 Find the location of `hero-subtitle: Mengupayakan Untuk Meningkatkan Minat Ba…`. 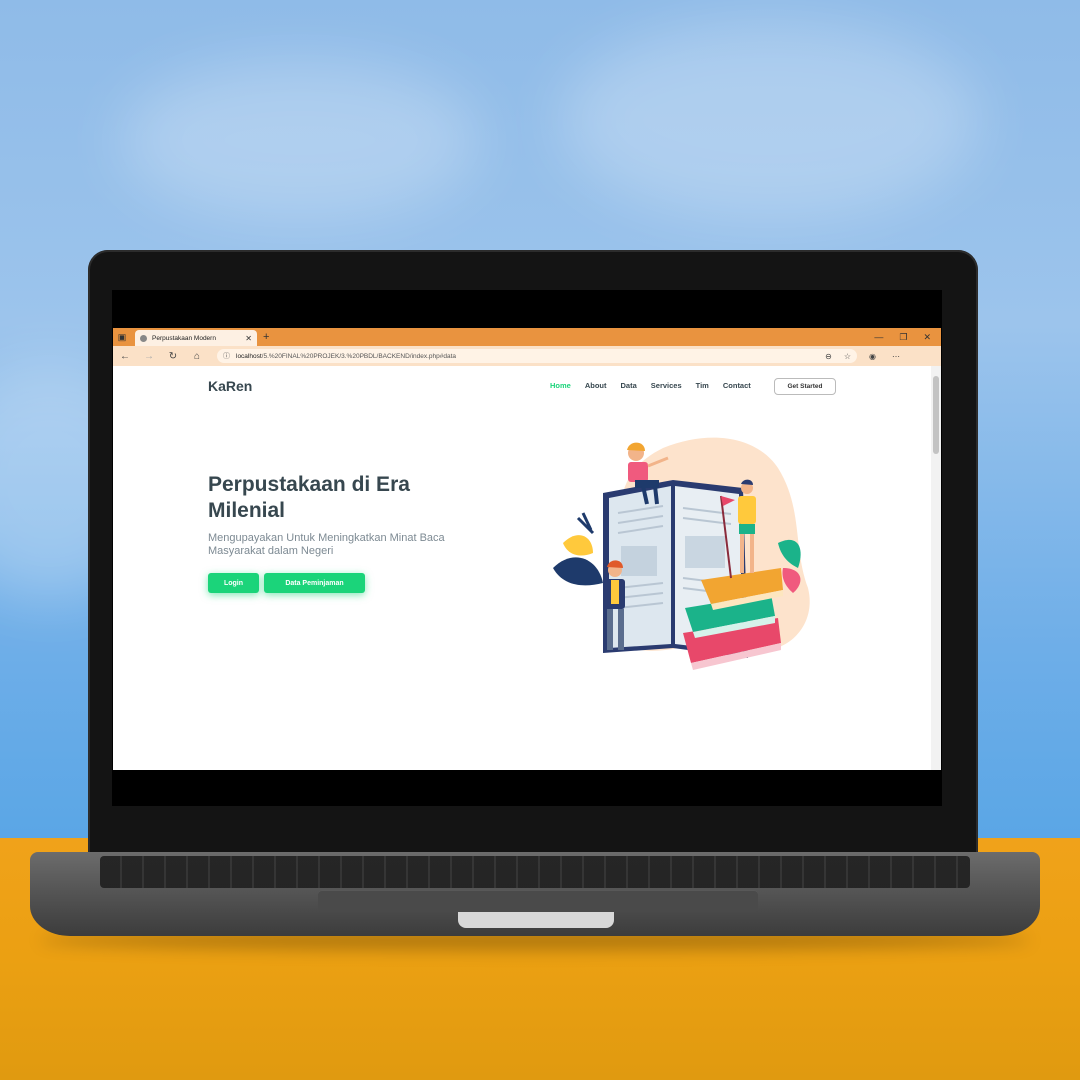

hero-subtitle: Mengupayakan Untuk Meningkatkan Minat Ba… is located at coordinates (326, 544).